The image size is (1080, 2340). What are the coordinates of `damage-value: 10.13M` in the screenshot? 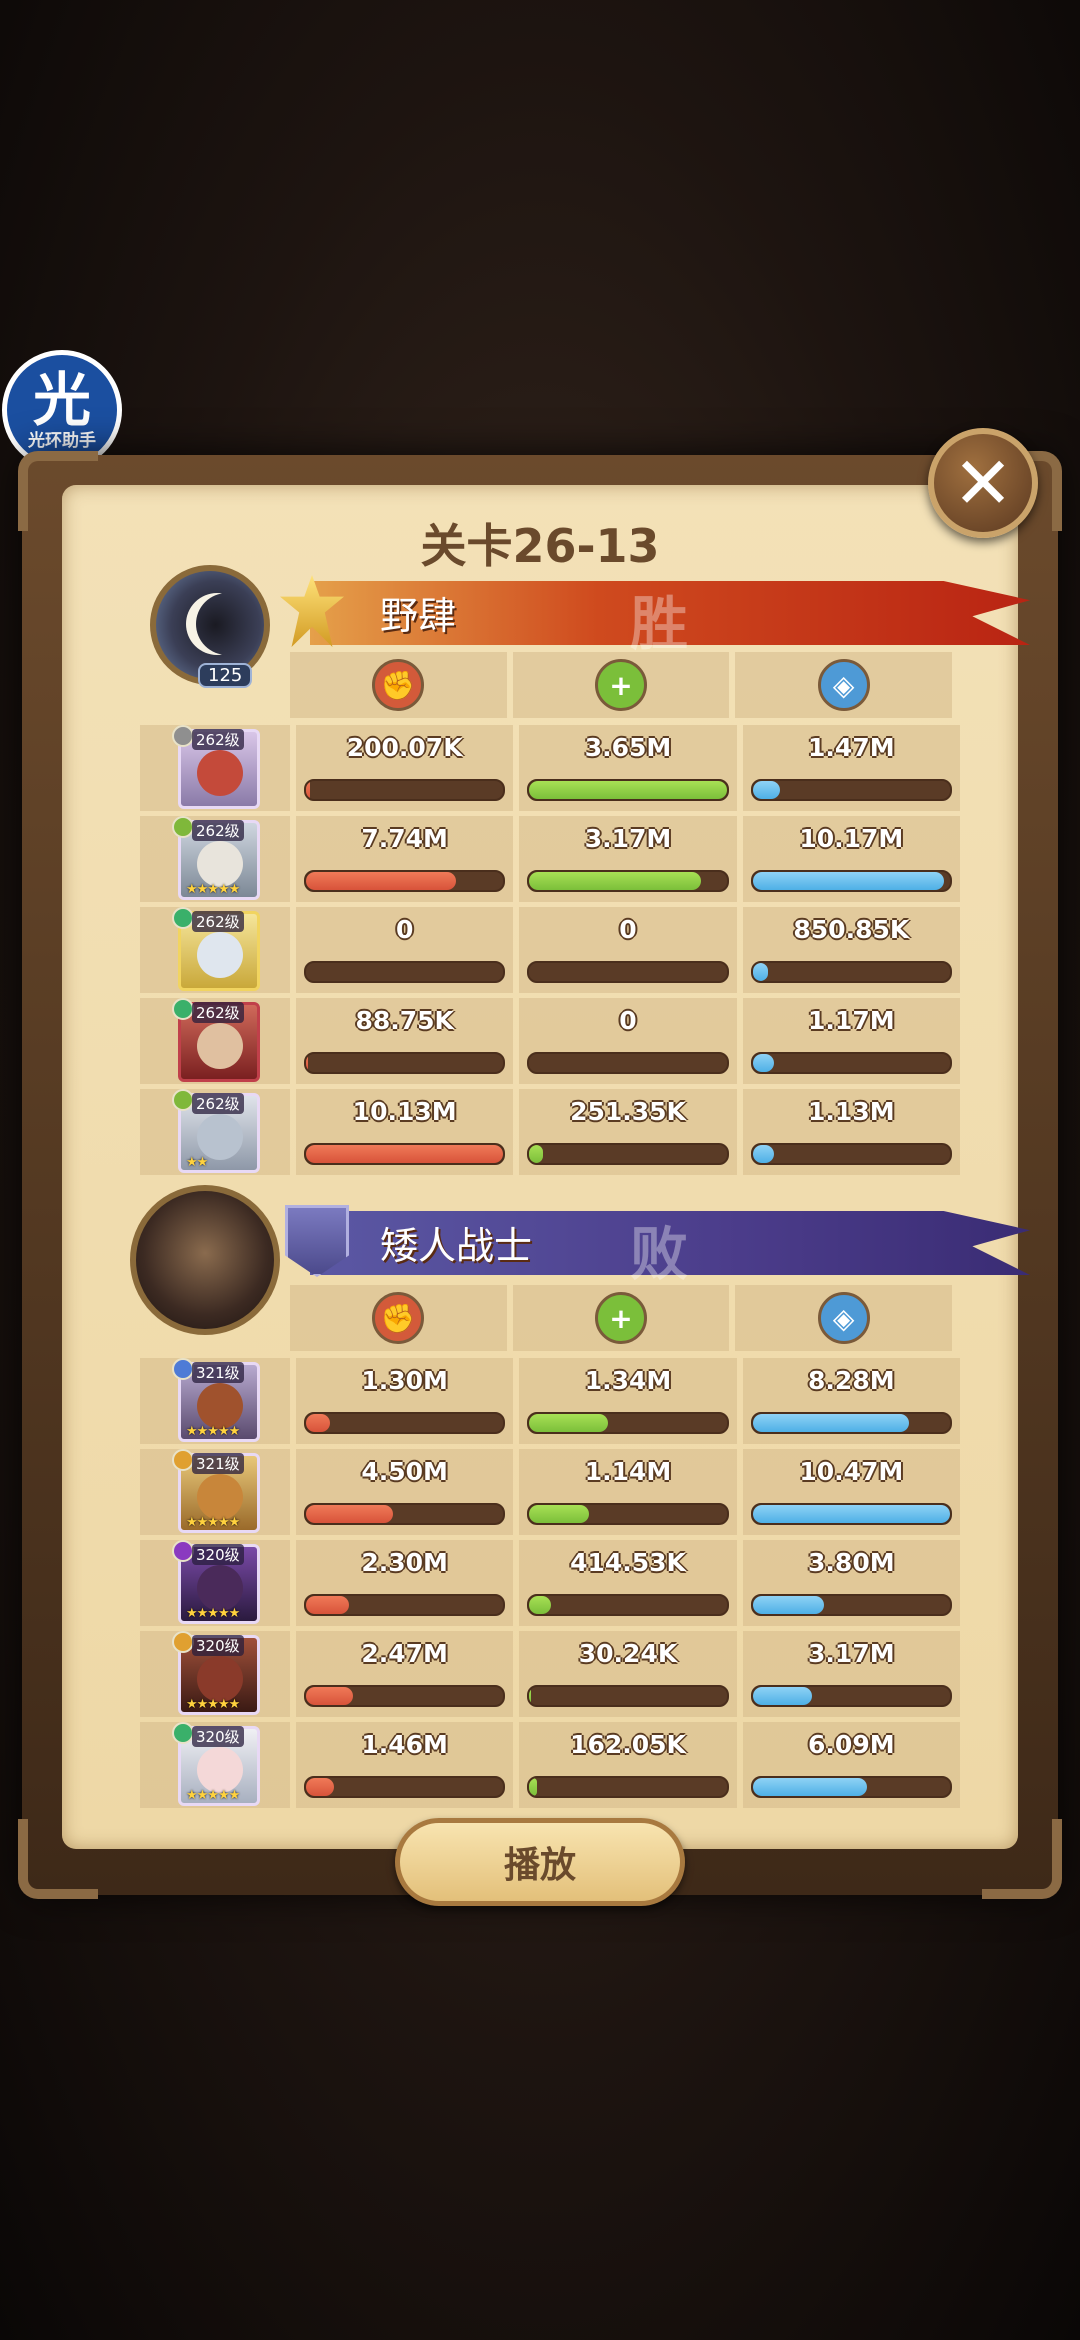 It's located at (404, 1111).